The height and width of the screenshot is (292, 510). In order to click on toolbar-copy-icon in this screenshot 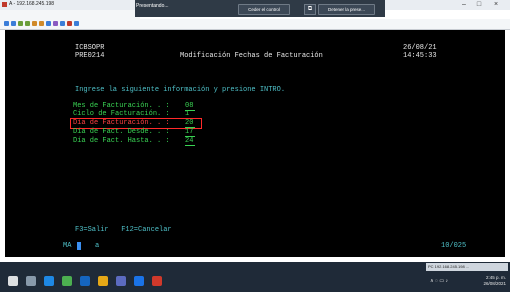, I will do `click(6, 23)`.